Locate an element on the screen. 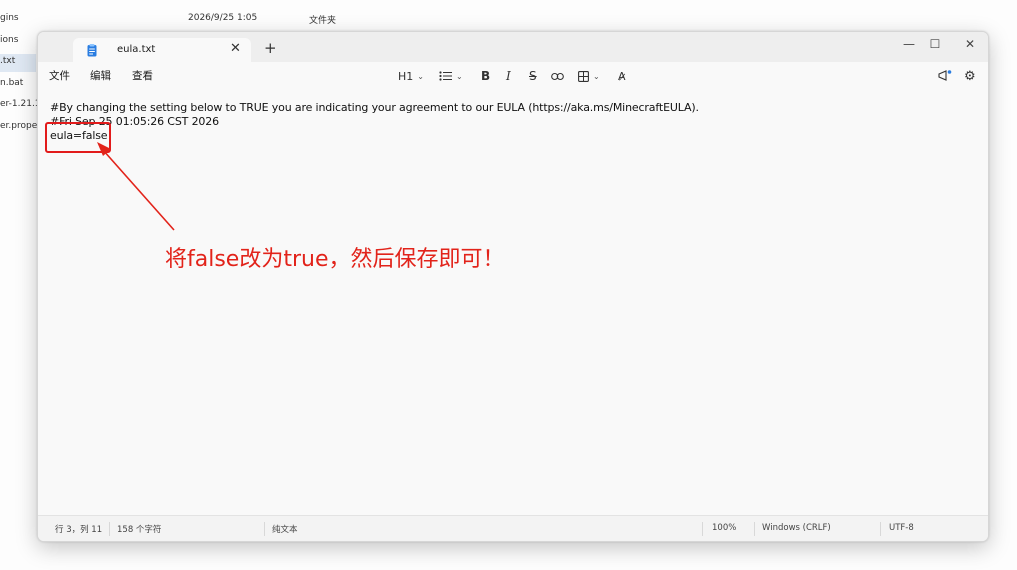 Image resolution: width=1017 pixels, height=570 pixels. annotation-arrow is located at coordinates (136, 186).